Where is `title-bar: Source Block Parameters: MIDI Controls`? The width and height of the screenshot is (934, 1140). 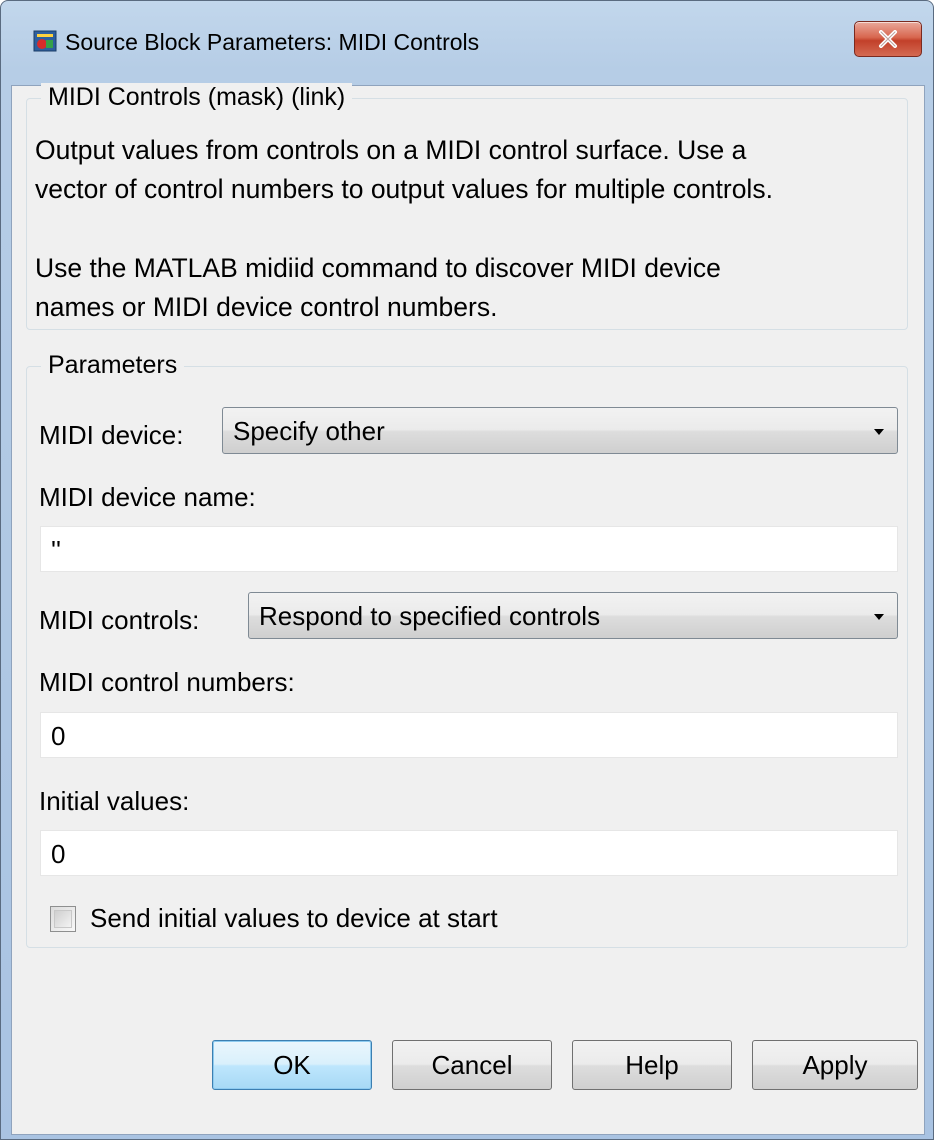
title-bar: Source Block Parameters: MIDI Controls is located at coordinates (467, 43).